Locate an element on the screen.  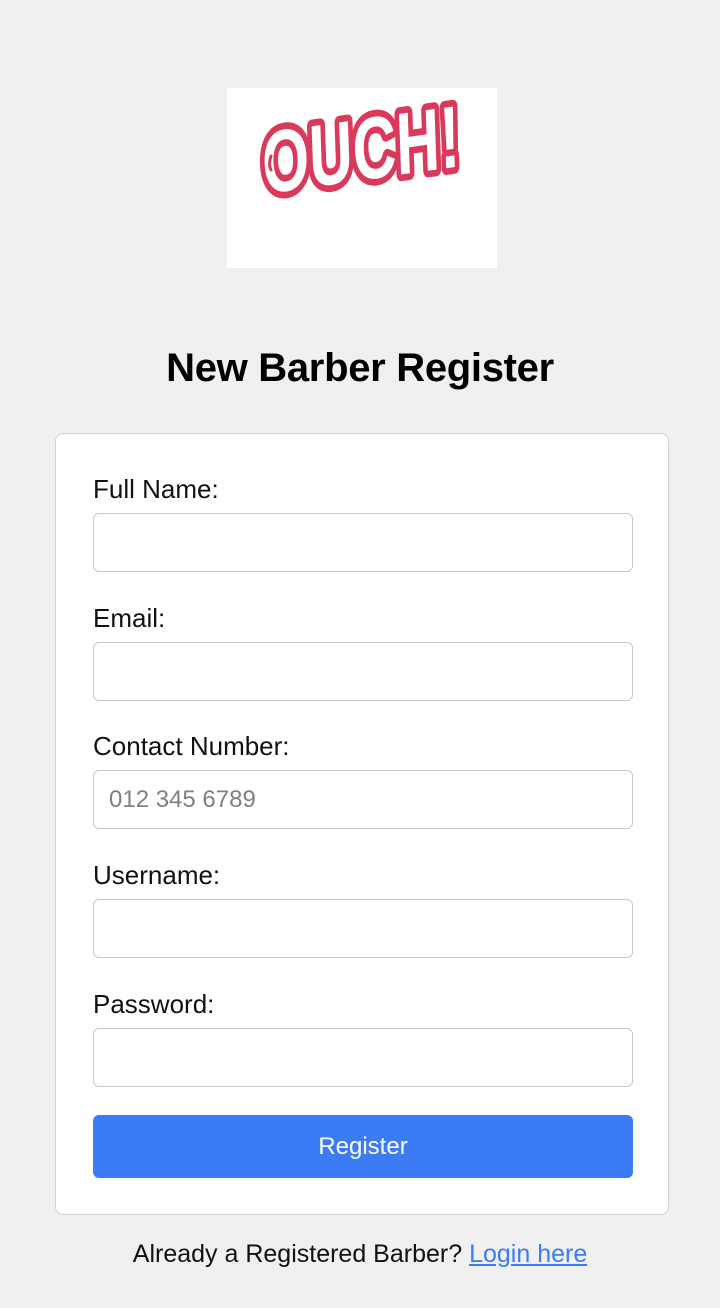
logo-quote-mark is located at coordinates (270, 163).